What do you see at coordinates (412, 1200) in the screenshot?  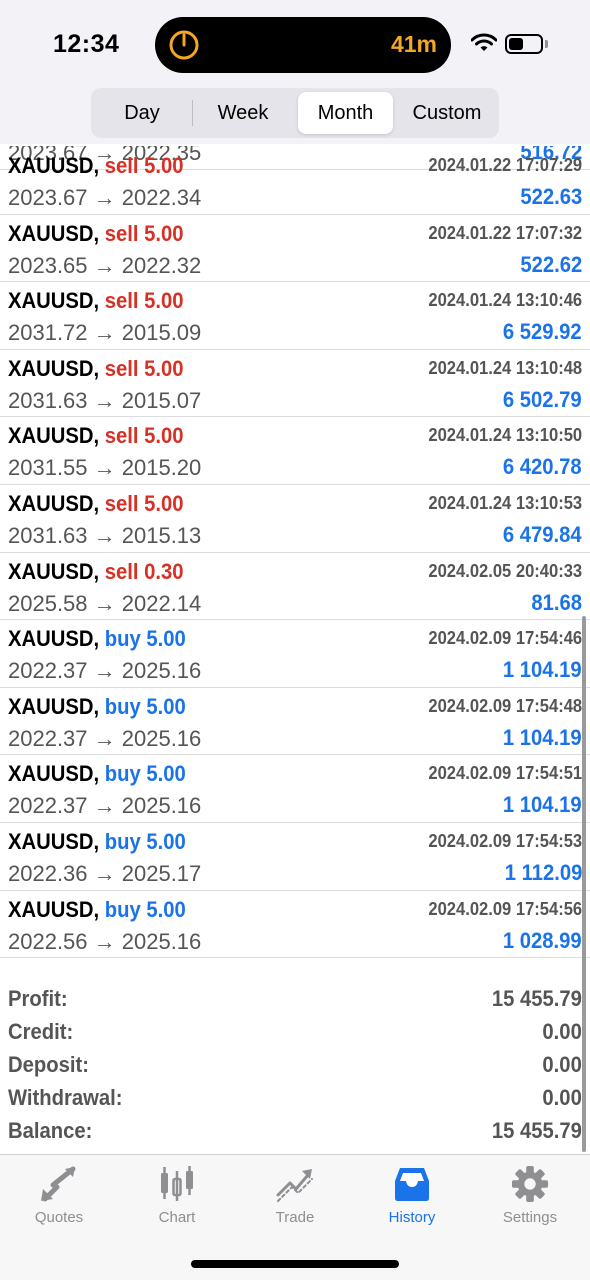 I see `tab-history: History` at bounding box center [412, 1200].